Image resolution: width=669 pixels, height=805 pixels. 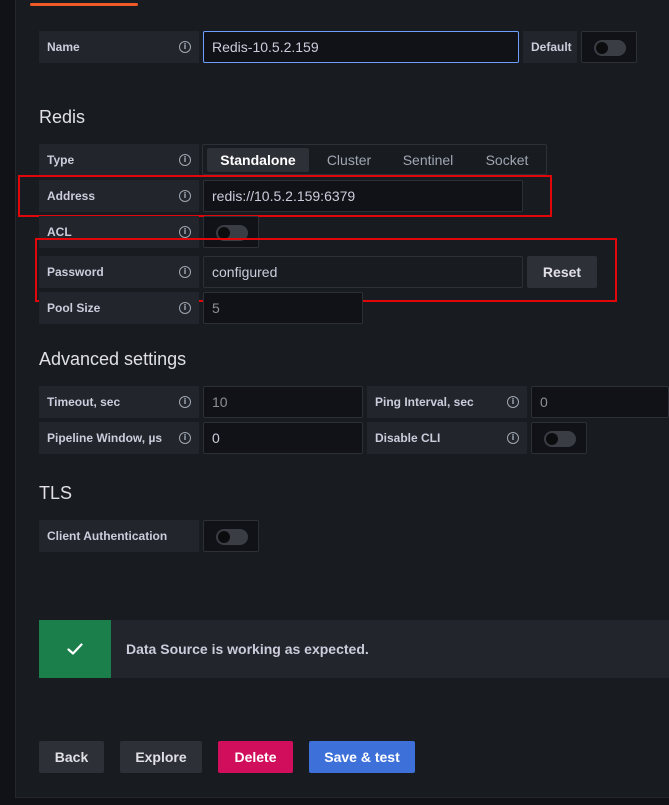 What do you see at coordinates (255, 757) in the screenshot?
I see `delete-button: Delete` at bounding box center [255, 757].